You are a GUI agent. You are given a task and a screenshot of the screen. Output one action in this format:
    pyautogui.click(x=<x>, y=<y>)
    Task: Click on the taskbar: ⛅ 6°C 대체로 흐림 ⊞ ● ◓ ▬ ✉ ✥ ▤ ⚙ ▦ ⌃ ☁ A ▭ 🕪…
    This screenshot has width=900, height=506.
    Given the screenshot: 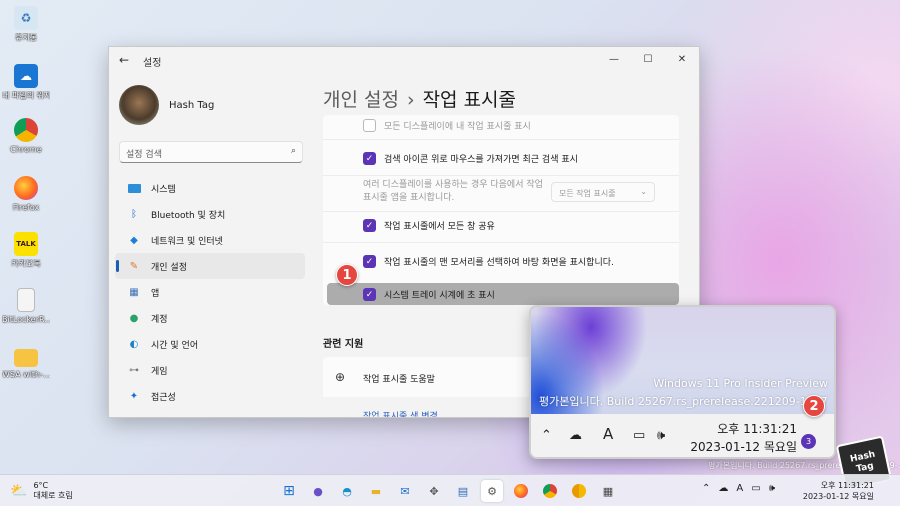 What is the action you would take?
    pyautogui.click(x=450, y=490)
    